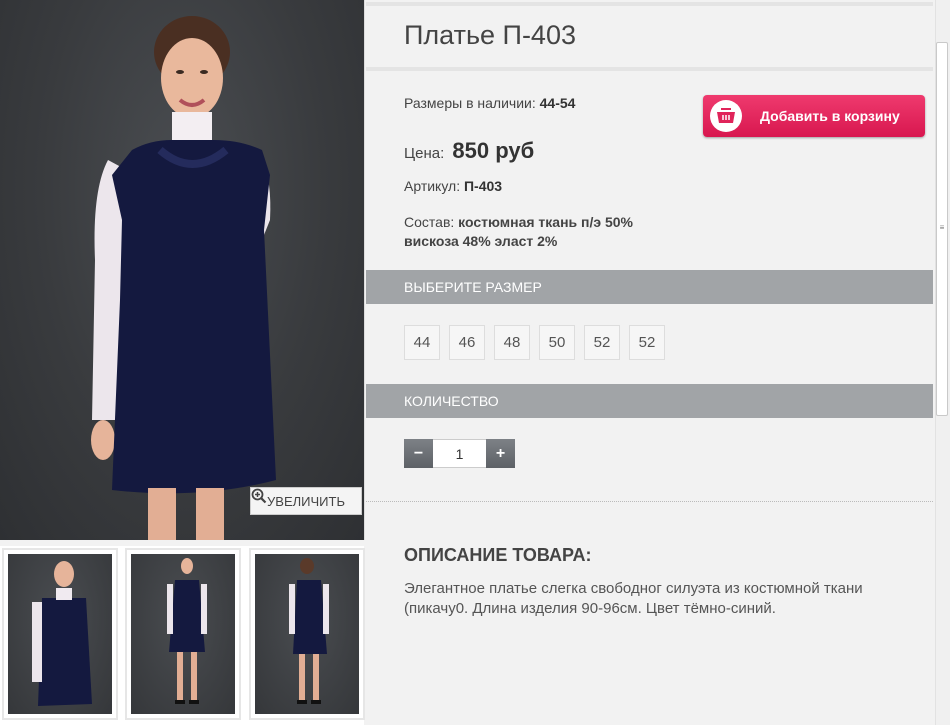 This screenshot has height=725, width=950. What do you see at coordinates (512, 342) in the screenshot?
I see `size-option-48: 48` at bounding box center [512, 342].